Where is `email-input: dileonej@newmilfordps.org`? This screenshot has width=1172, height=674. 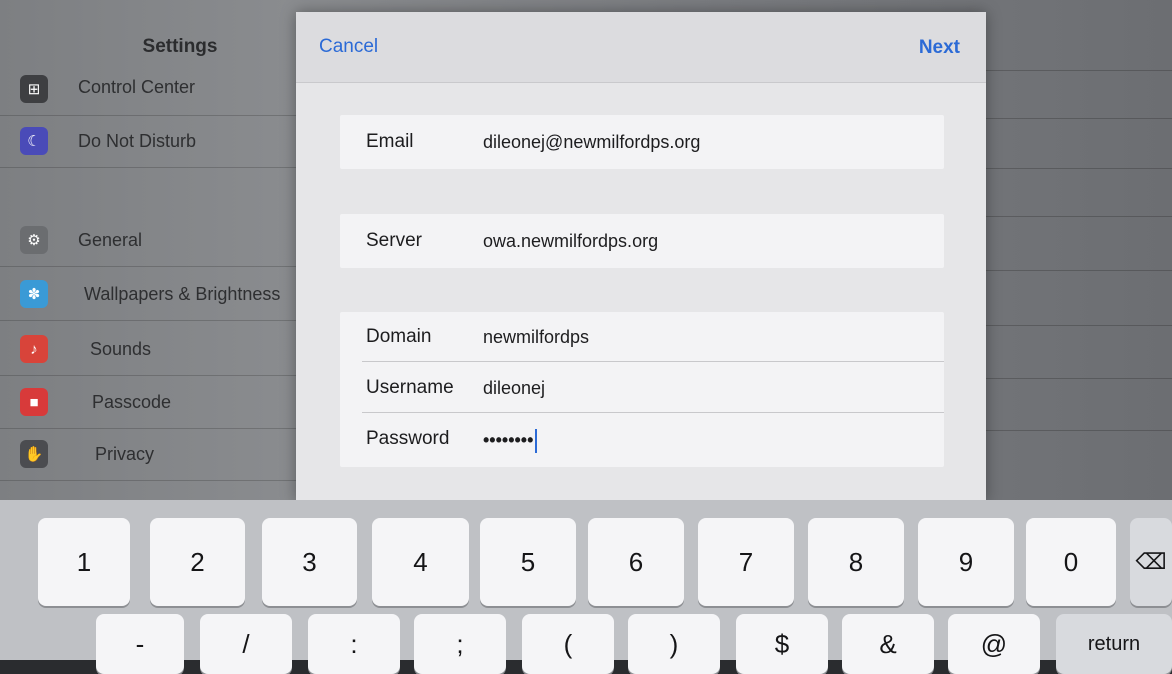 email-input: dileonej@newmilfordps.org is located at coordinates (591, 142).